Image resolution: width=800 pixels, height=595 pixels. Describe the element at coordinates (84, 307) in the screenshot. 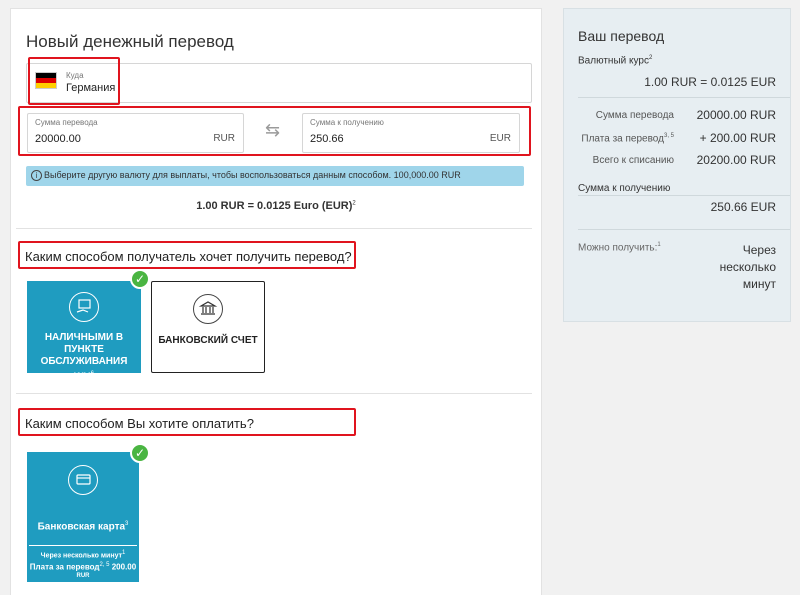

I see `cash-hand-icon` at that location.